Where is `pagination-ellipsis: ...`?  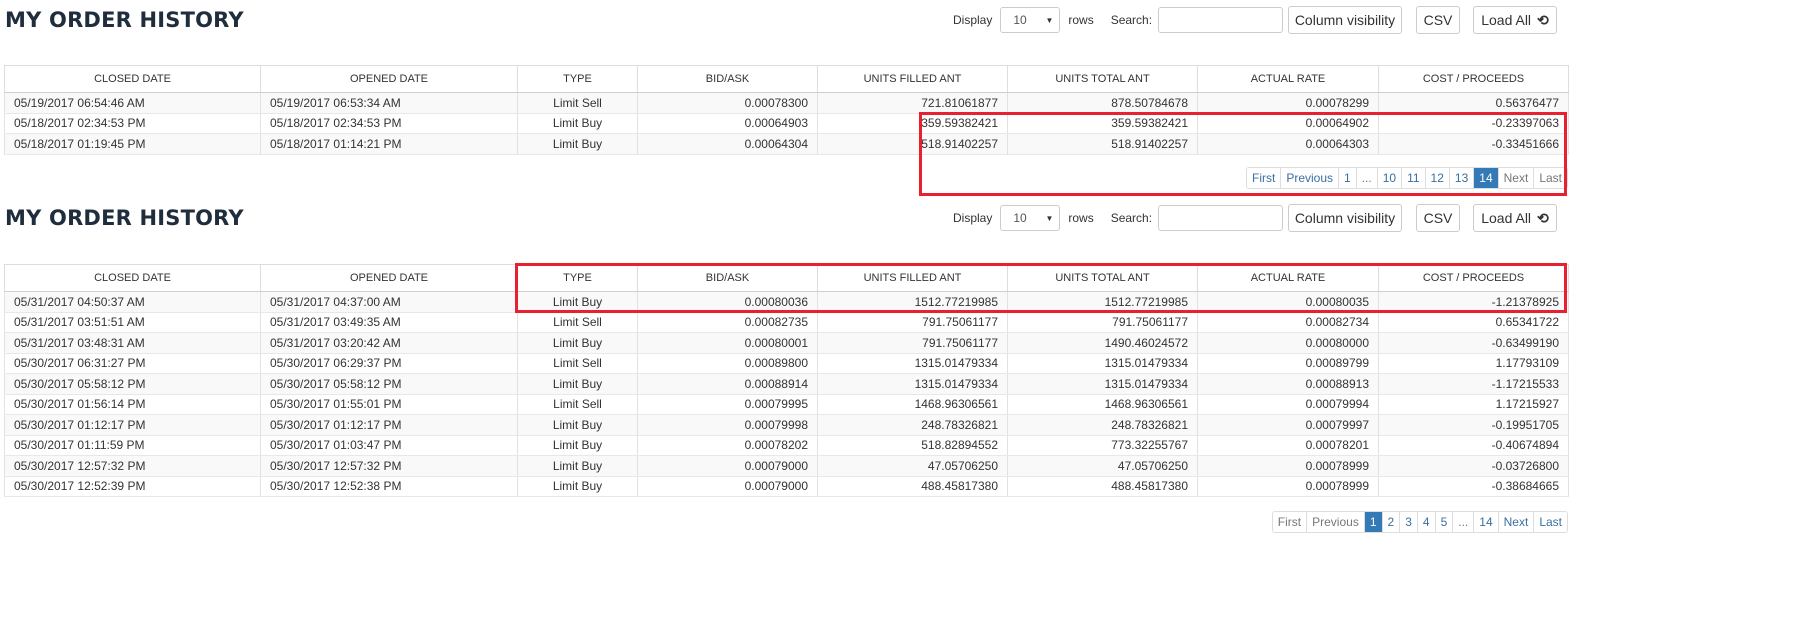
pagination-ellipsis: ... is located at coordinates (1367, 178).